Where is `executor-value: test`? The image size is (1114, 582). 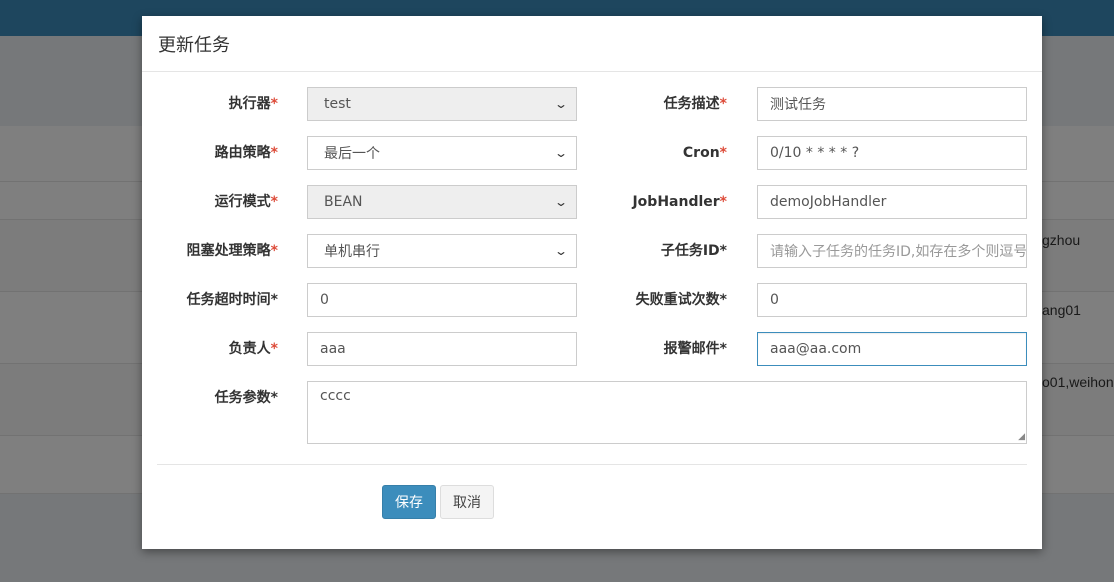
executor-value: test is located at coordinates (337, 104).